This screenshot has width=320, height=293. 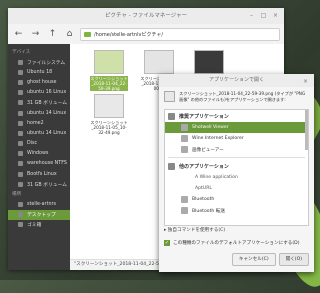 What do you see at coordinates (21, 52) in the screenshot?
I see `devices-header: デバイス` at bounding box center [21, 52].